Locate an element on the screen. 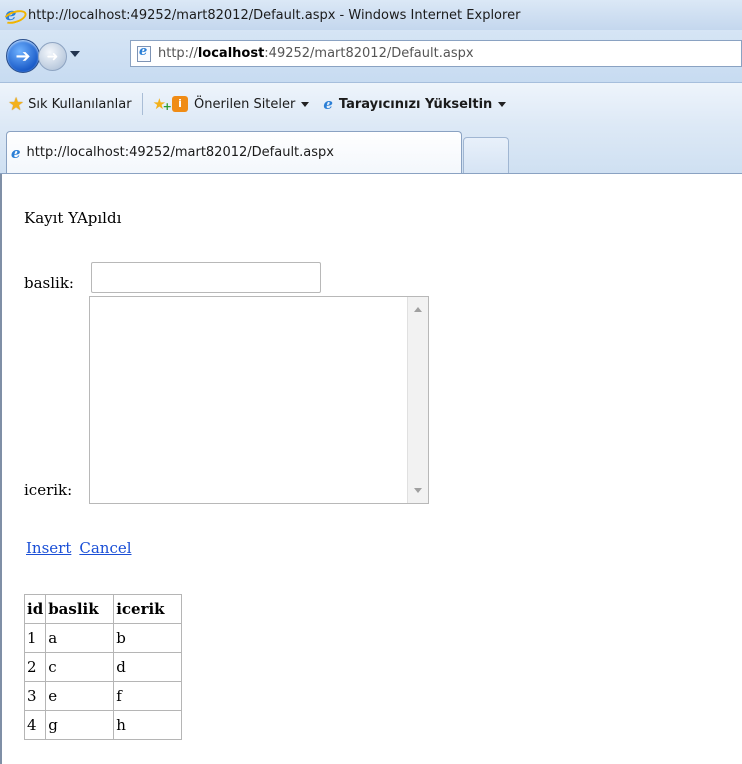 Image resolution: width=742 pixels, height=764 pixels. table-header-row: id baslik icerik is located at coordinates (103, 609).